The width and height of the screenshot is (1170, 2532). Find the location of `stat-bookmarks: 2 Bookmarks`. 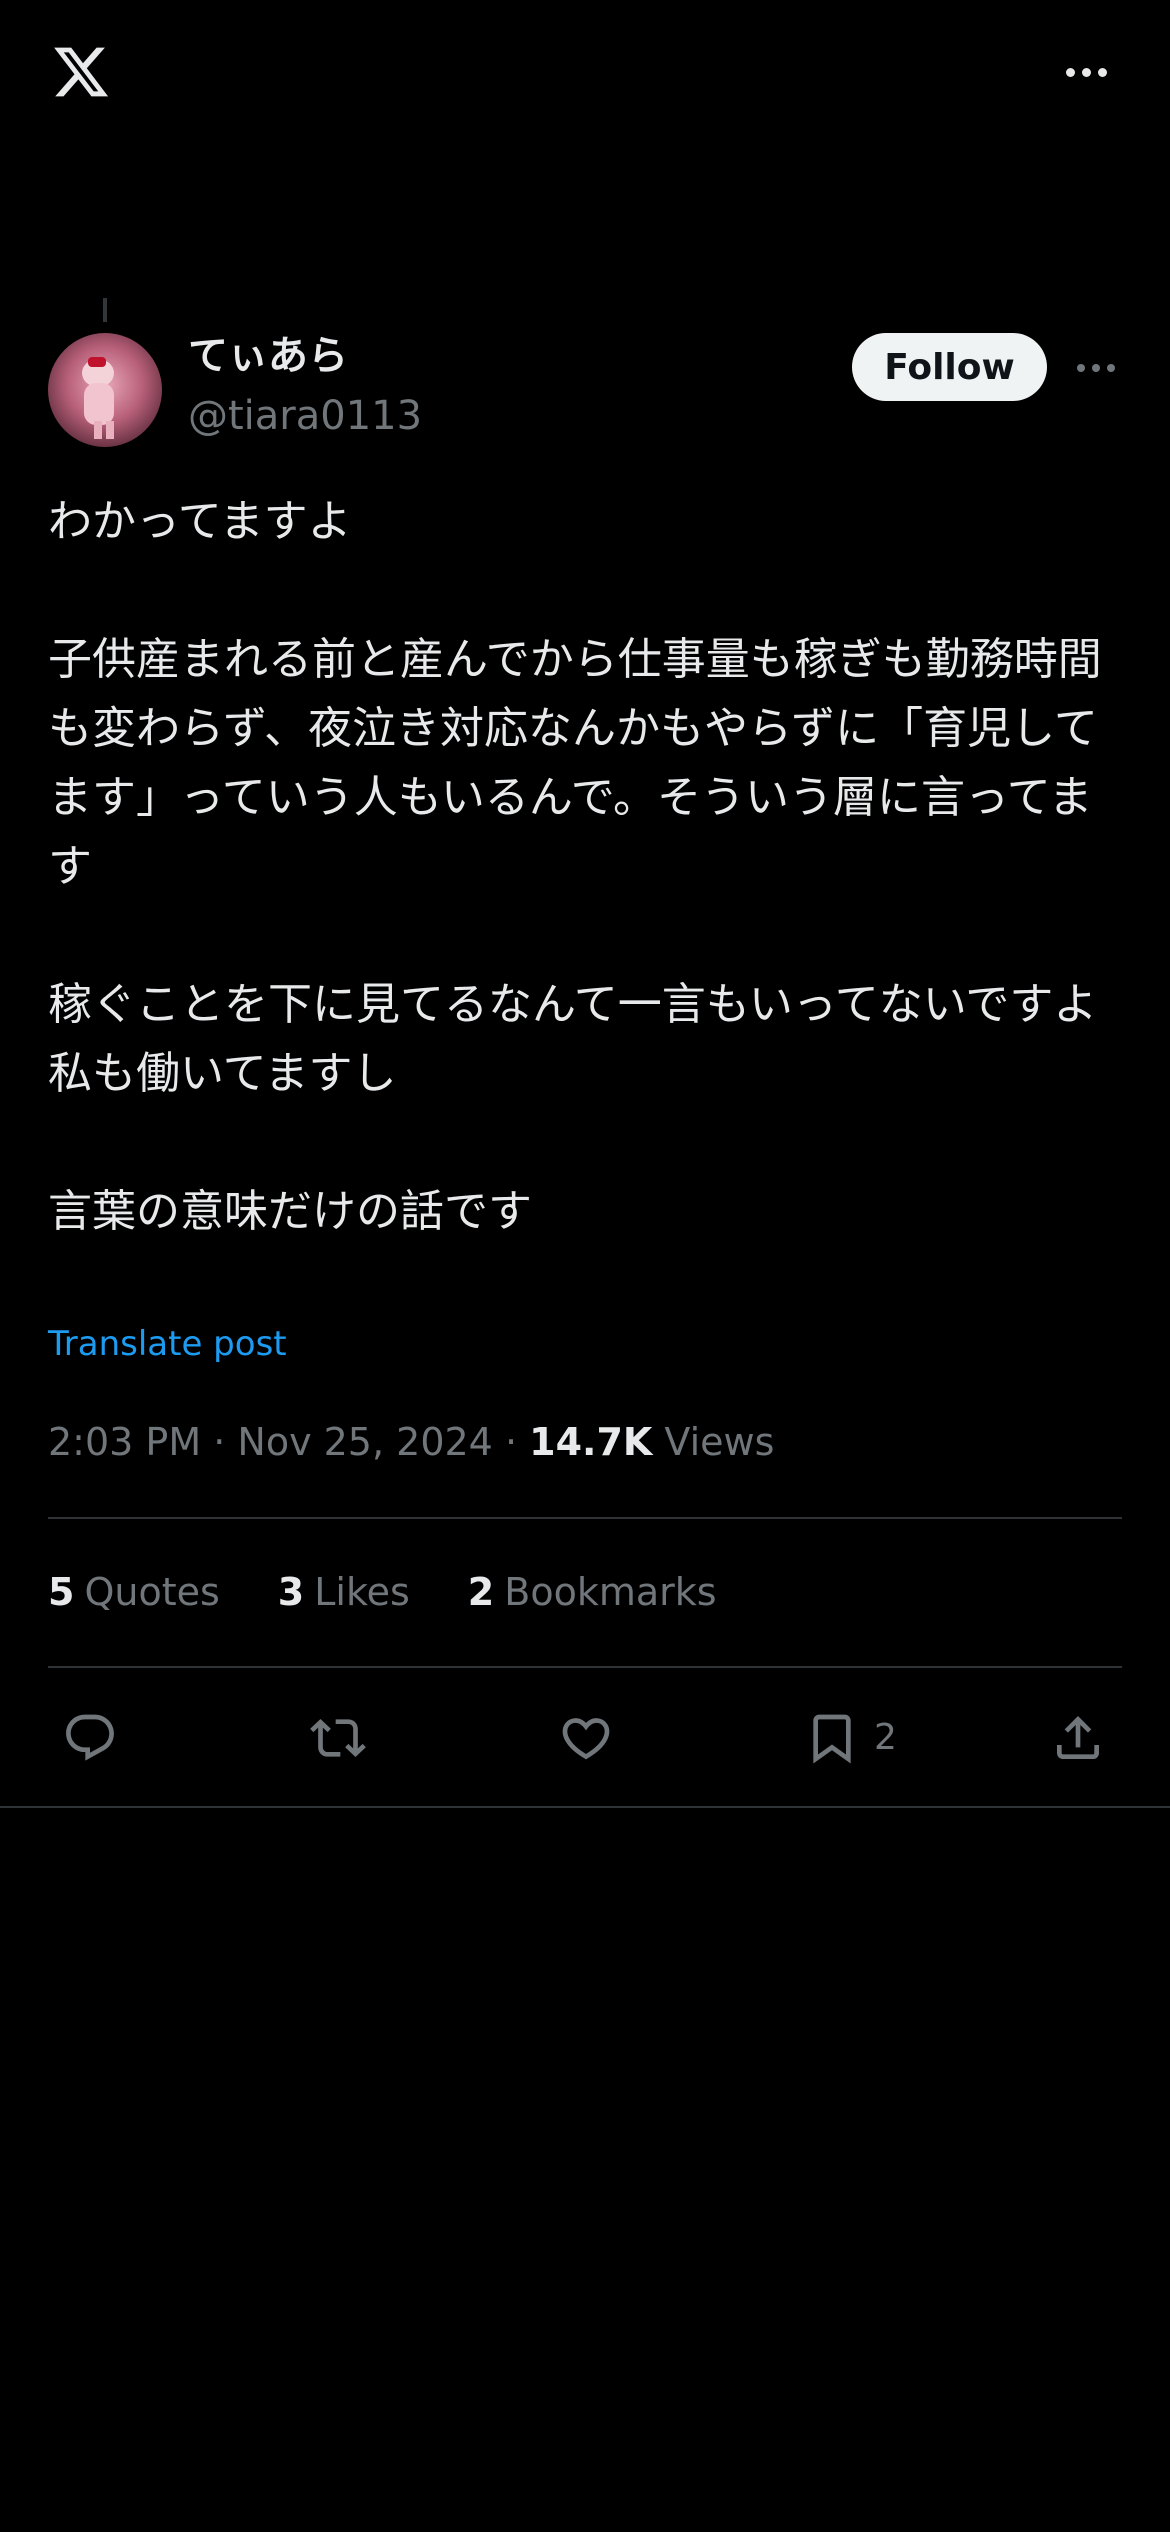

stat-bookmarks: 2 Bookmarks is located at coordinates (592, 1592).